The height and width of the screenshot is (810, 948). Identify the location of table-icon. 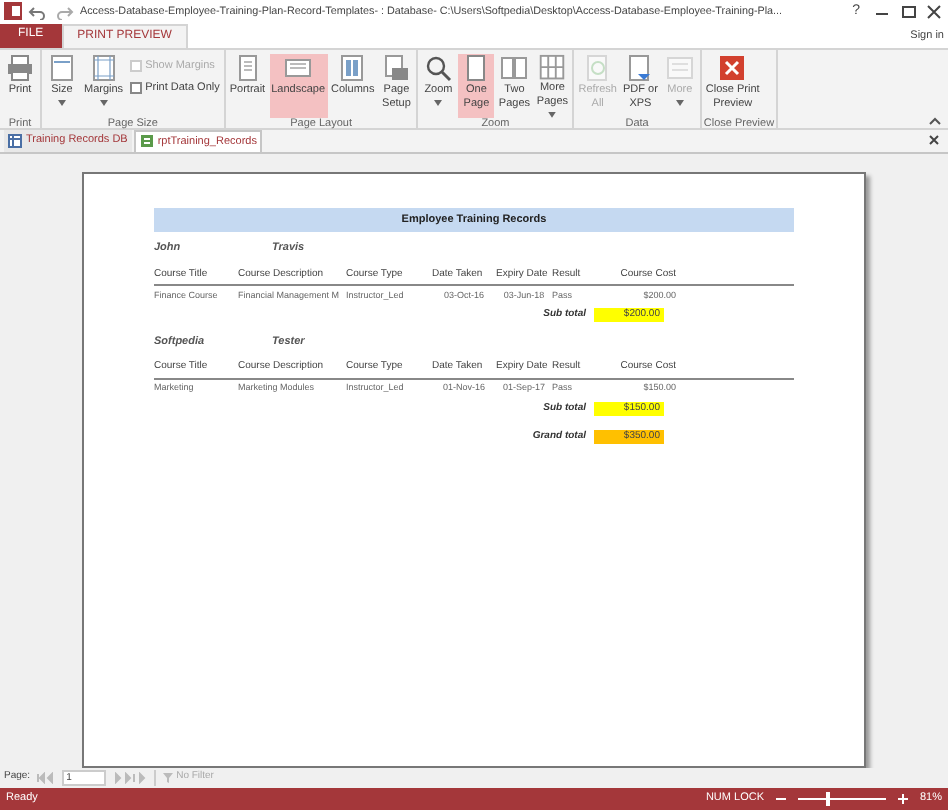
(15, 140).